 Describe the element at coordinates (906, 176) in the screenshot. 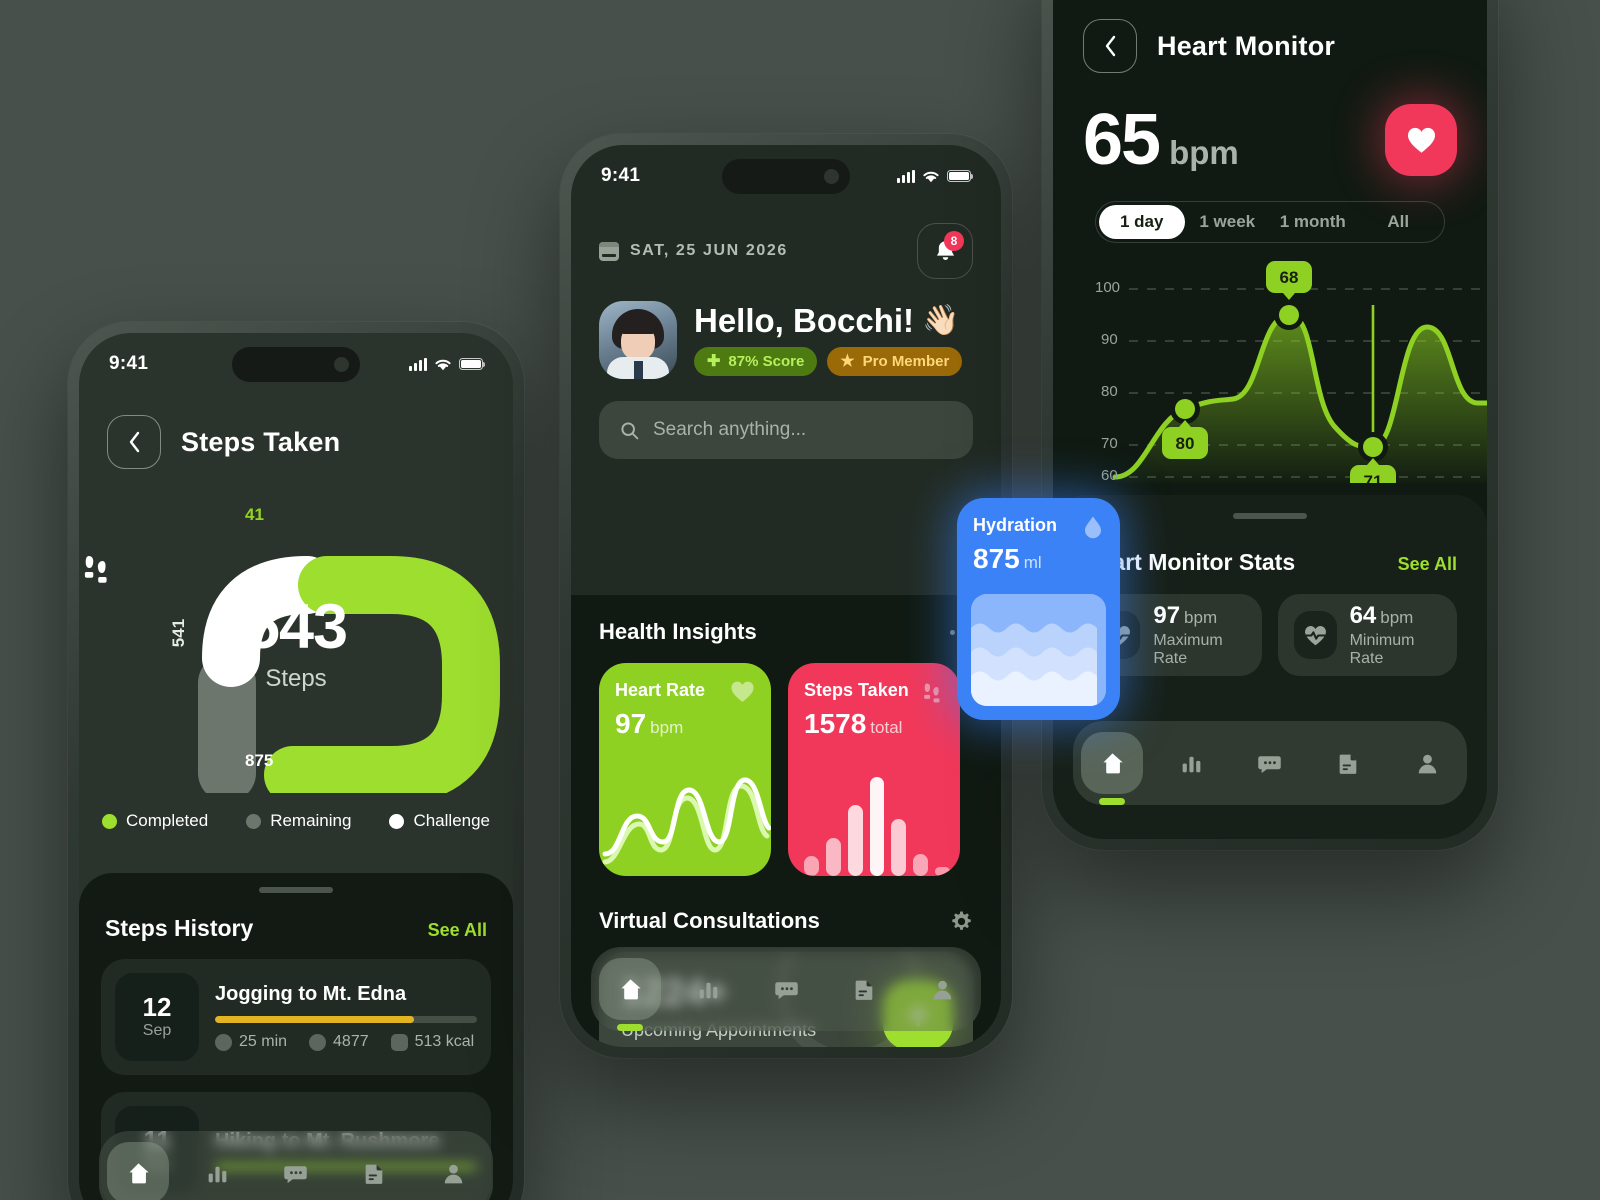

I see `cellular-signal-icon` at that location.